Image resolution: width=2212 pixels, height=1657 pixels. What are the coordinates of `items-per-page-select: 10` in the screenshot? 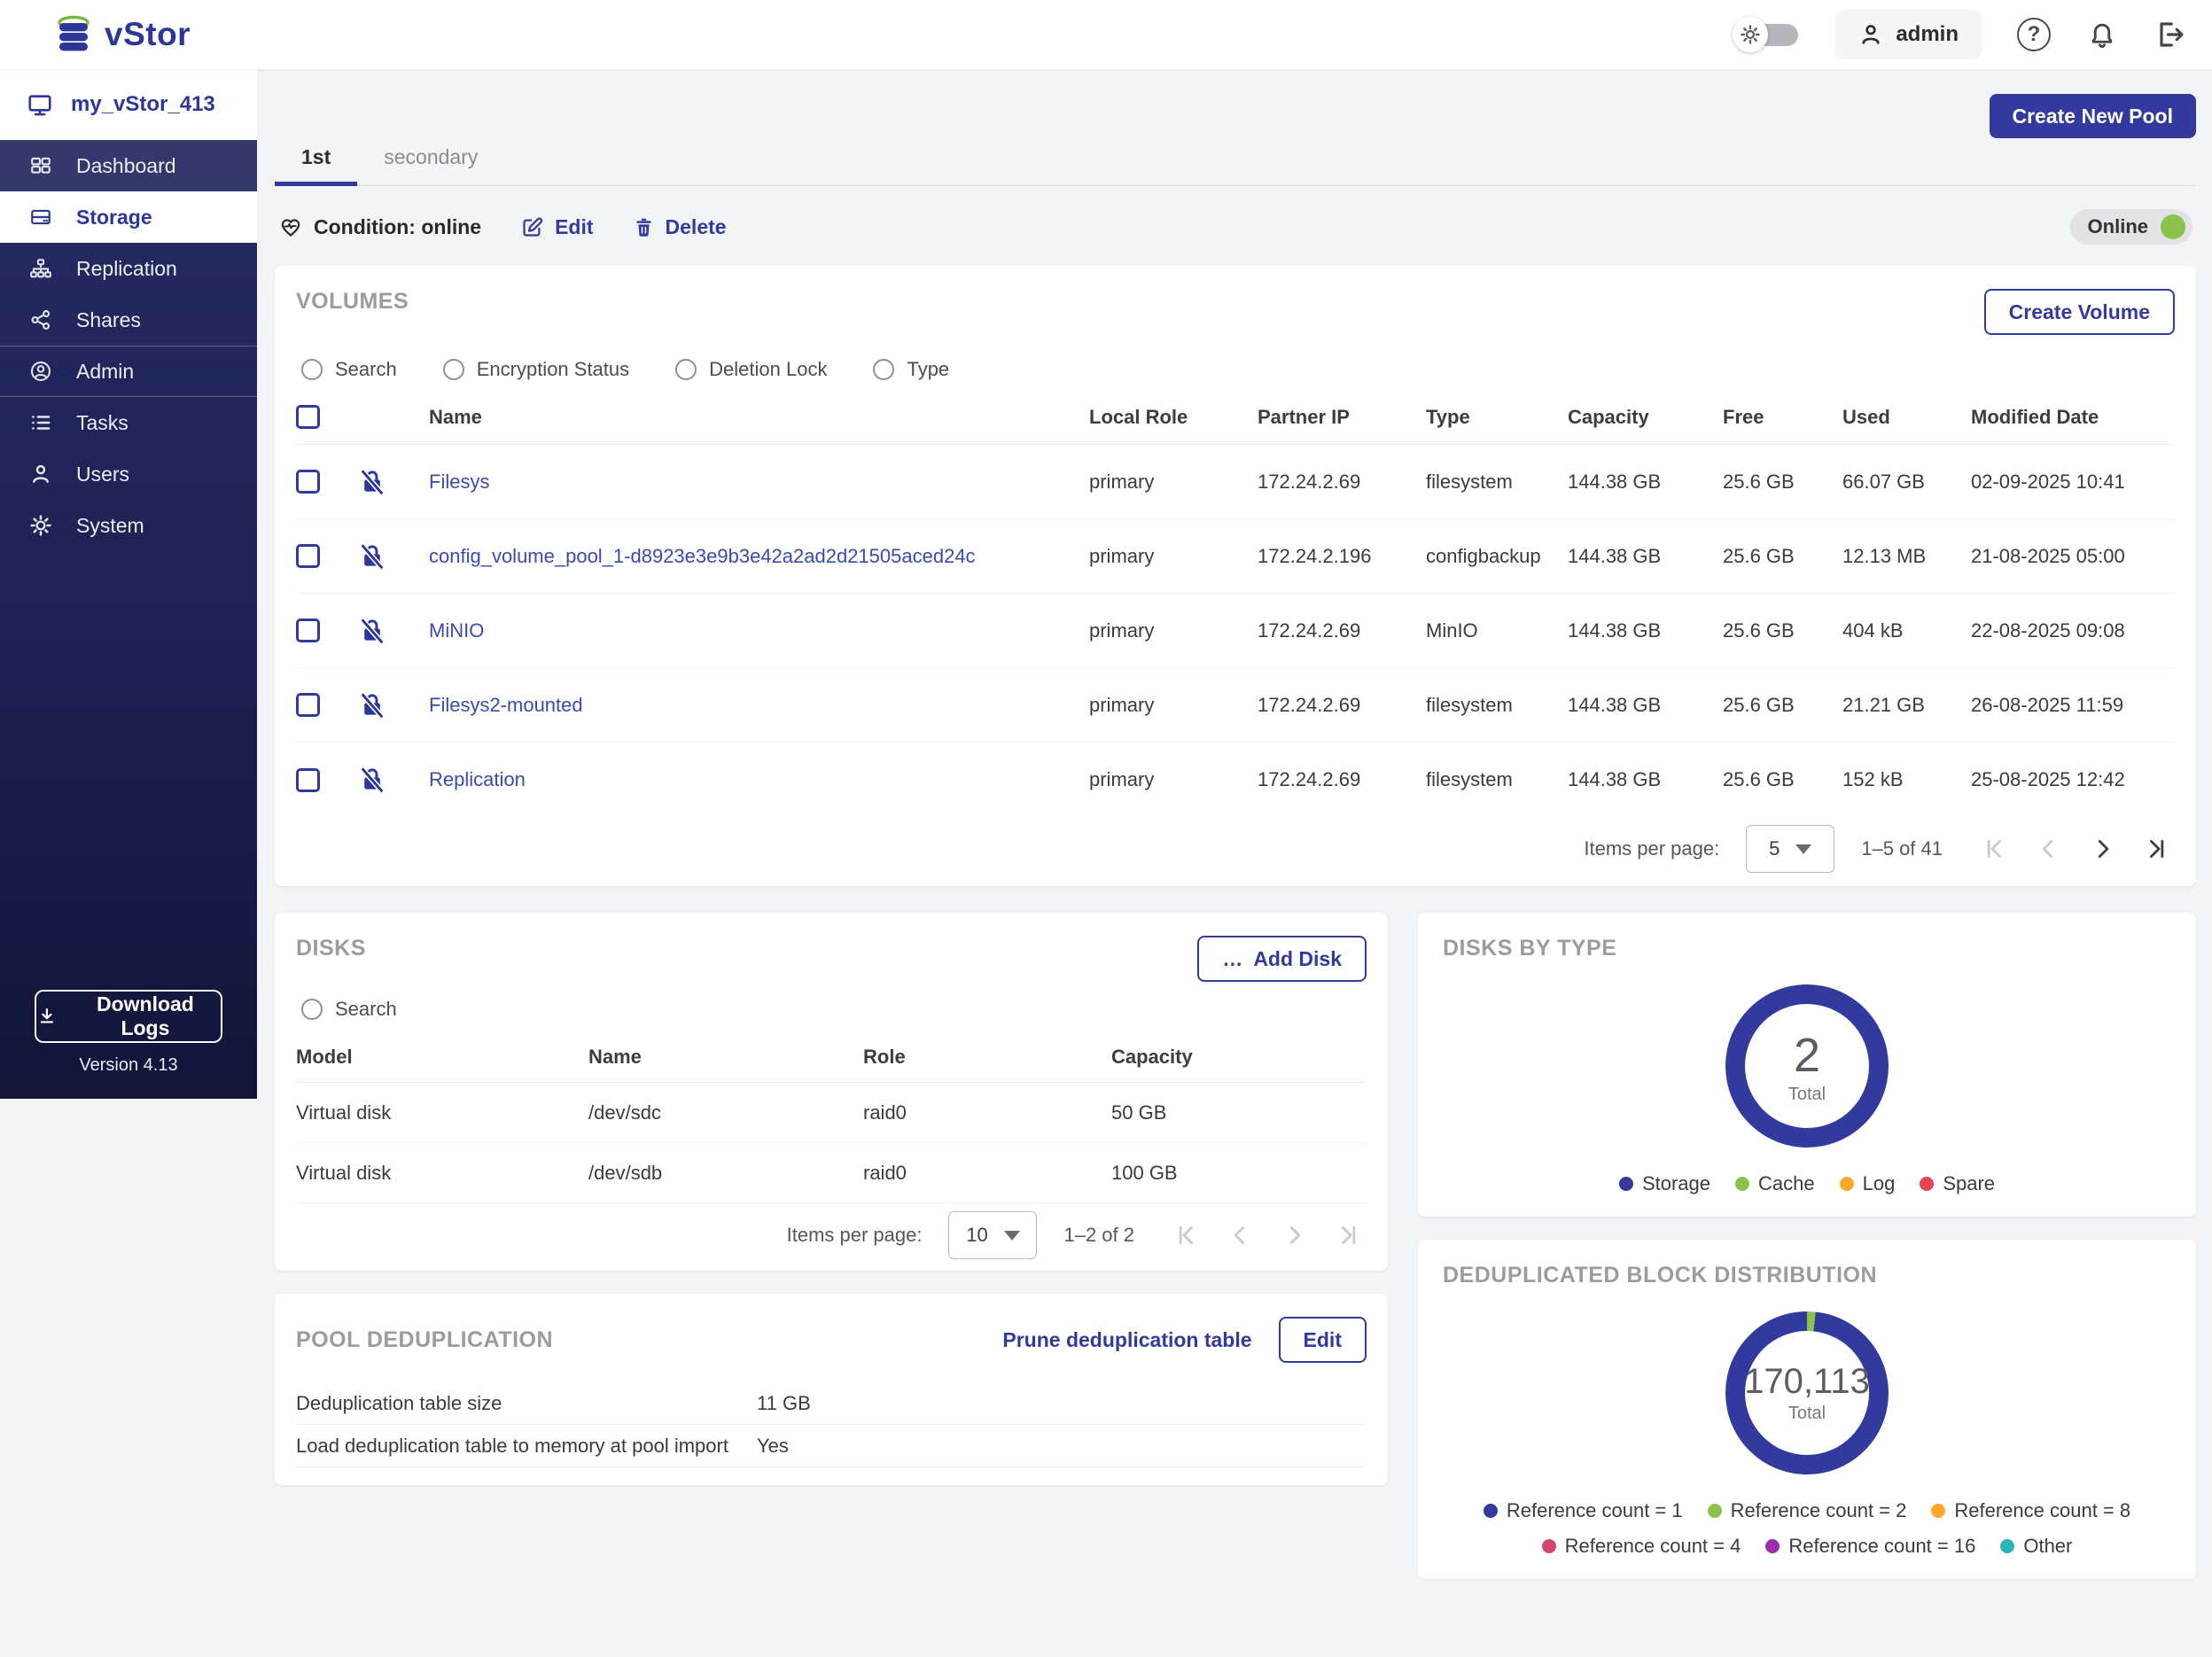 It's located at (993, 1235).